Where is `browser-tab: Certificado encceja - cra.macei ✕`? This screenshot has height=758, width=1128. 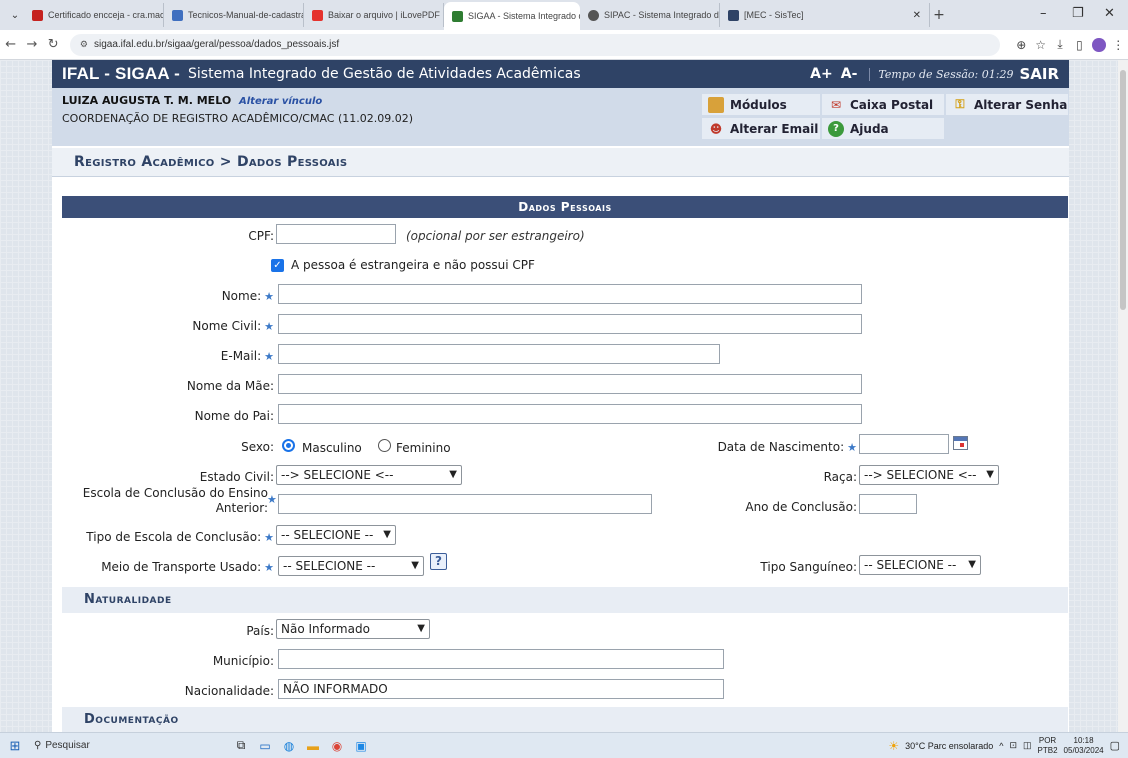 browser-tab: Certificado encceja - cra.macei ✕ is located at coordinates (94, 15).